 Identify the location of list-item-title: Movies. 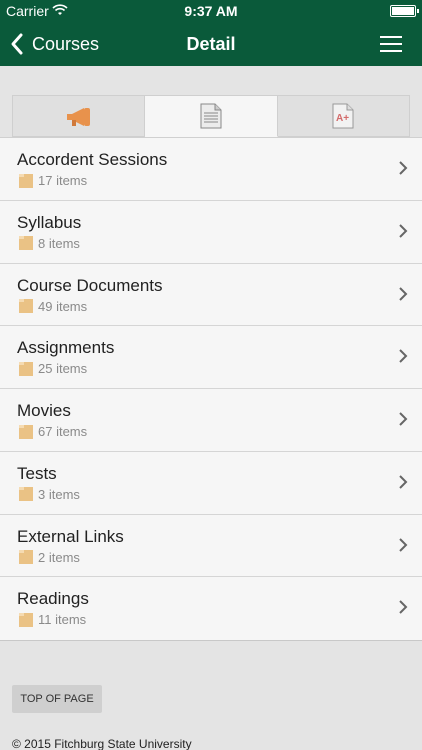
(44, 410).